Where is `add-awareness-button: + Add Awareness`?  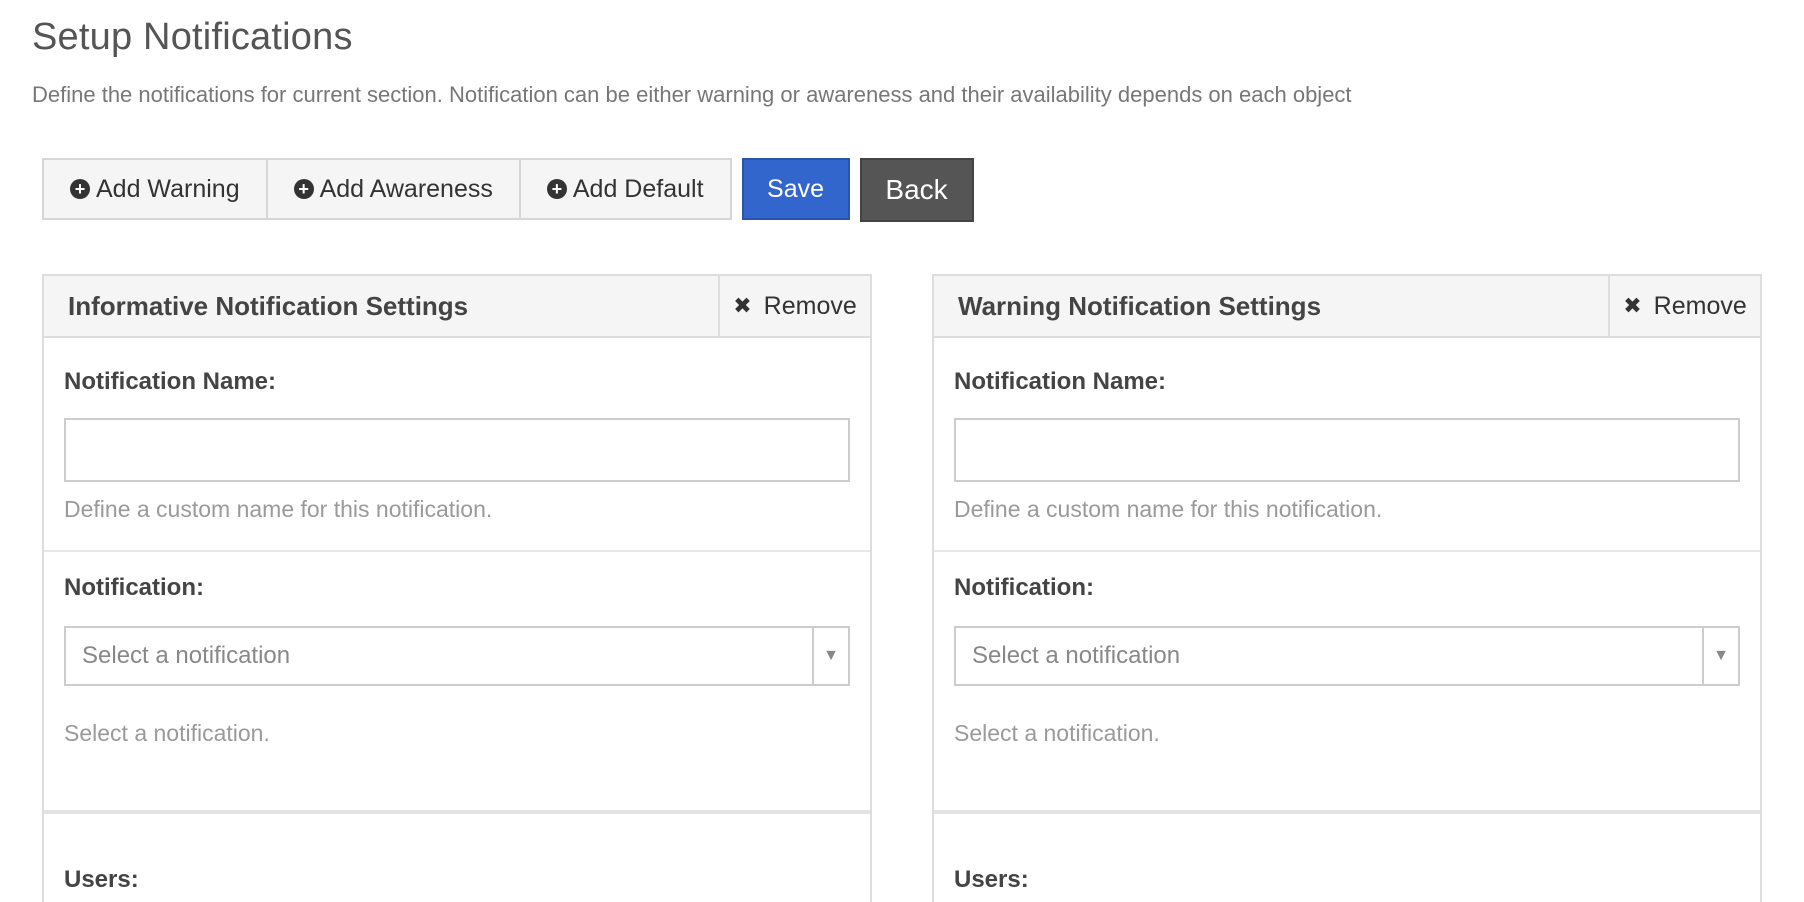 add-awareness-button: + Add Awareness is located at coordinates (394, 189).